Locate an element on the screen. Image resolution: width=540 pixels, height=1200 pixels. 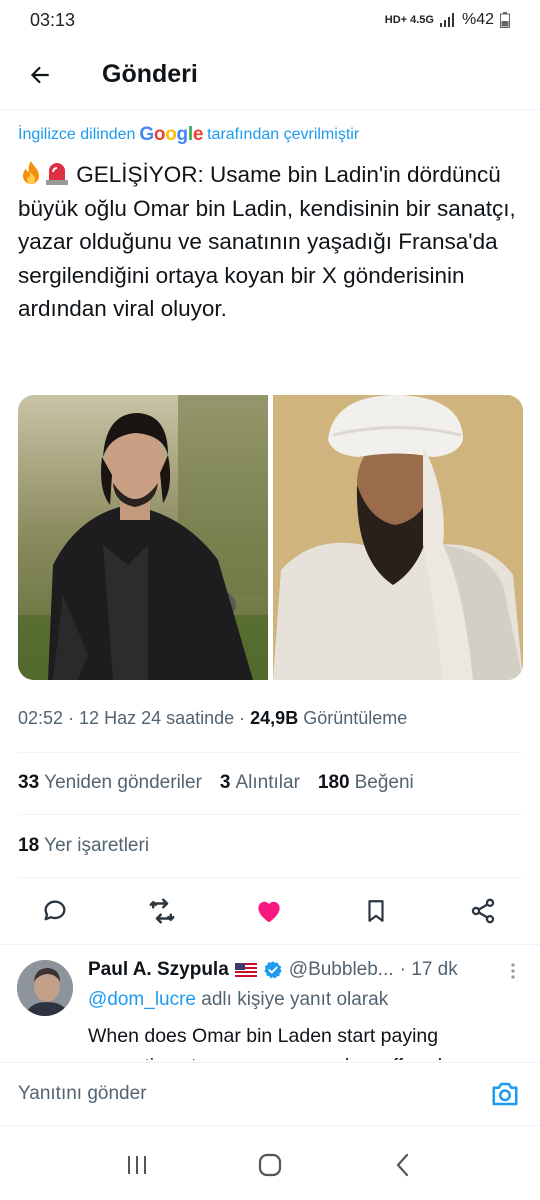
photo-man-leather-jacket is located at coordinates (143, 537).